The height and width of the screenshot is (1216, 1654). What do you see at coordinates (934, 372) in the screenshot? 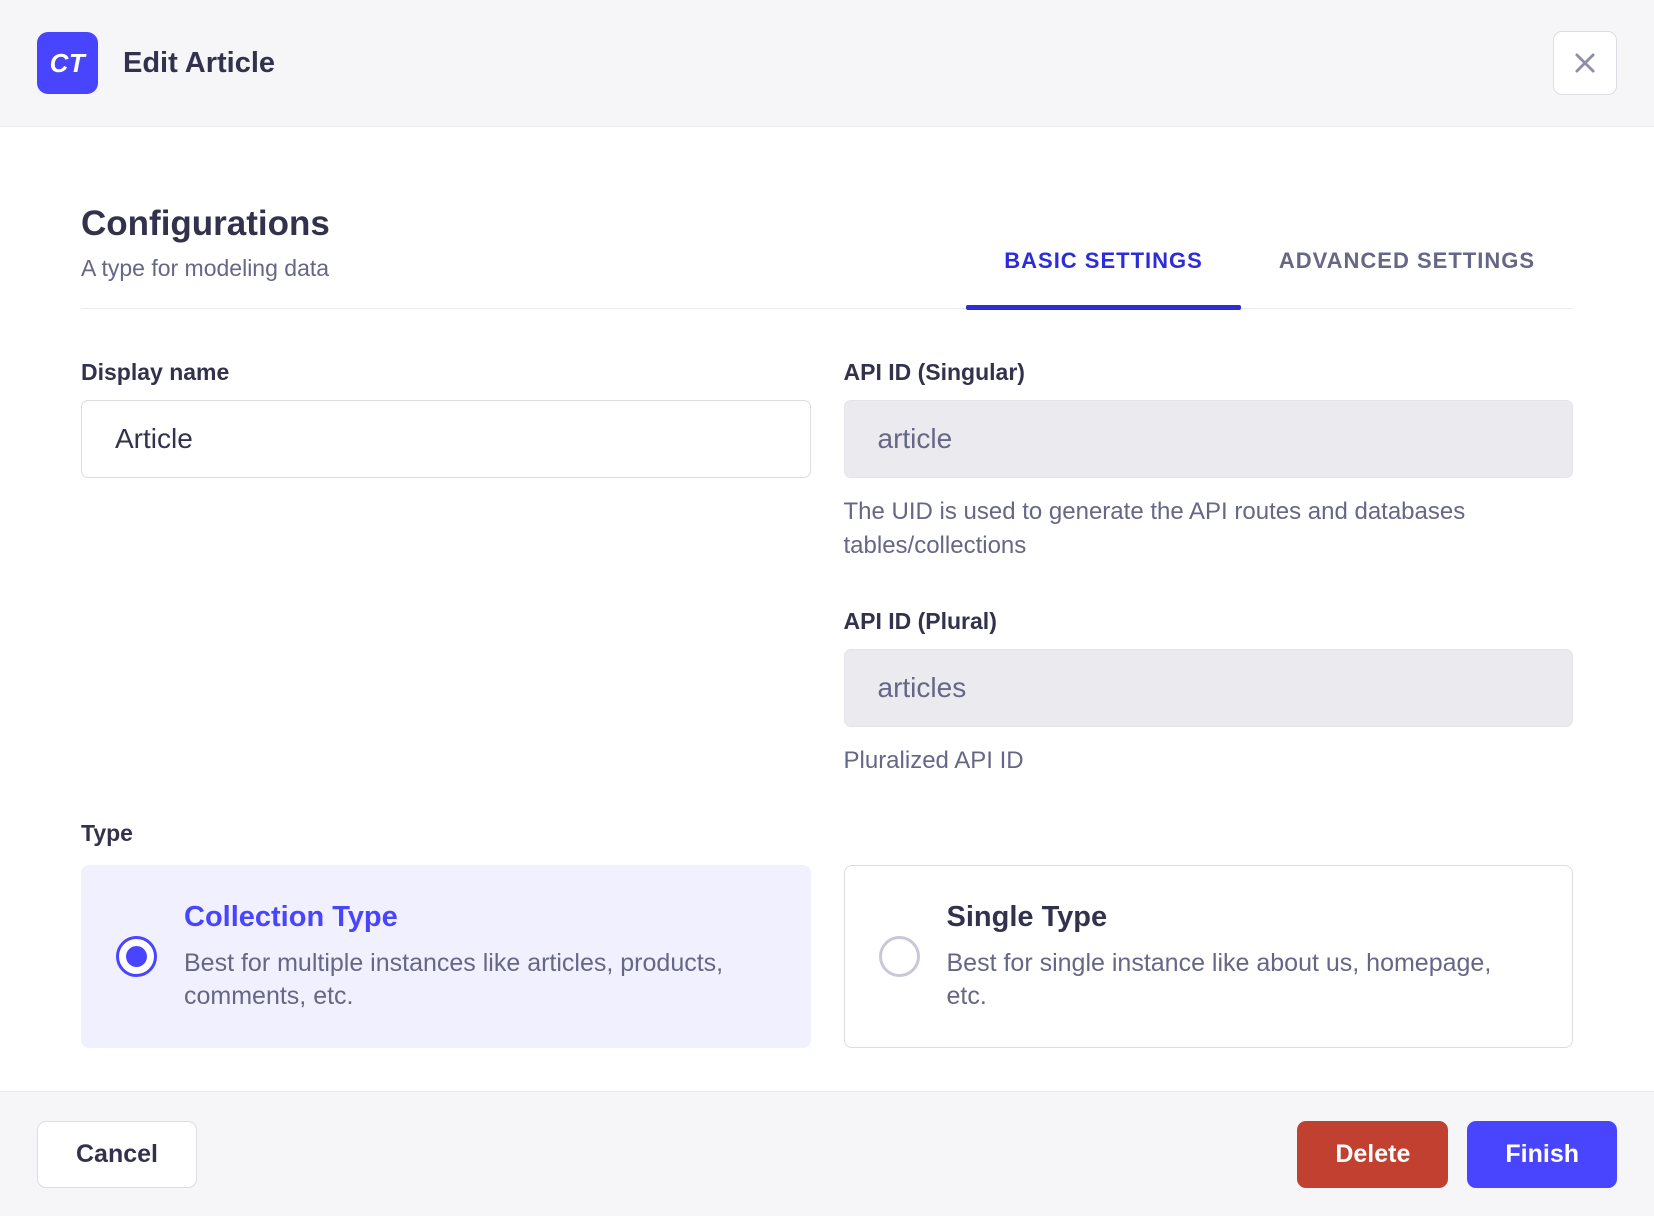
I see `api-id-singular-label: API ID (Singular)` at bounding box center [934, 372].